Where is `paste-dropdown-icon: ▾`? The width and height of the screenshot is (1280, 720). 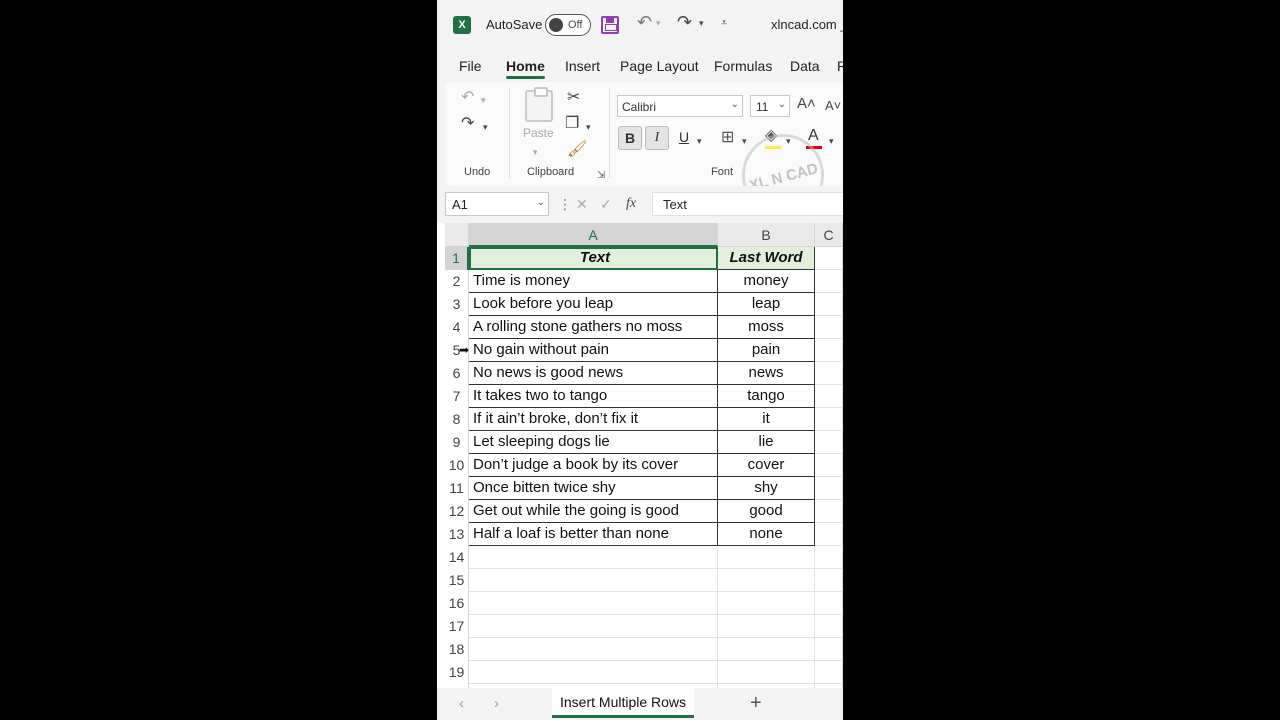
paste-dropdown-icon: ▾ is located at coordinates (535, 152).